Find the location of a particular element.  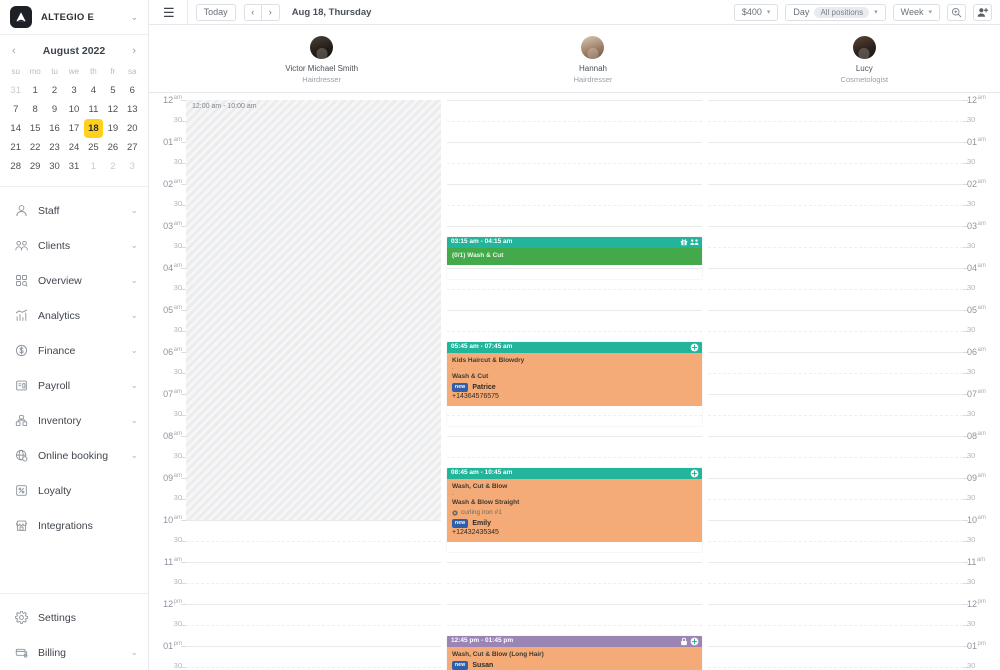

staff-column-header: Hannah Hairdresser is located at coordinates (592, 58).